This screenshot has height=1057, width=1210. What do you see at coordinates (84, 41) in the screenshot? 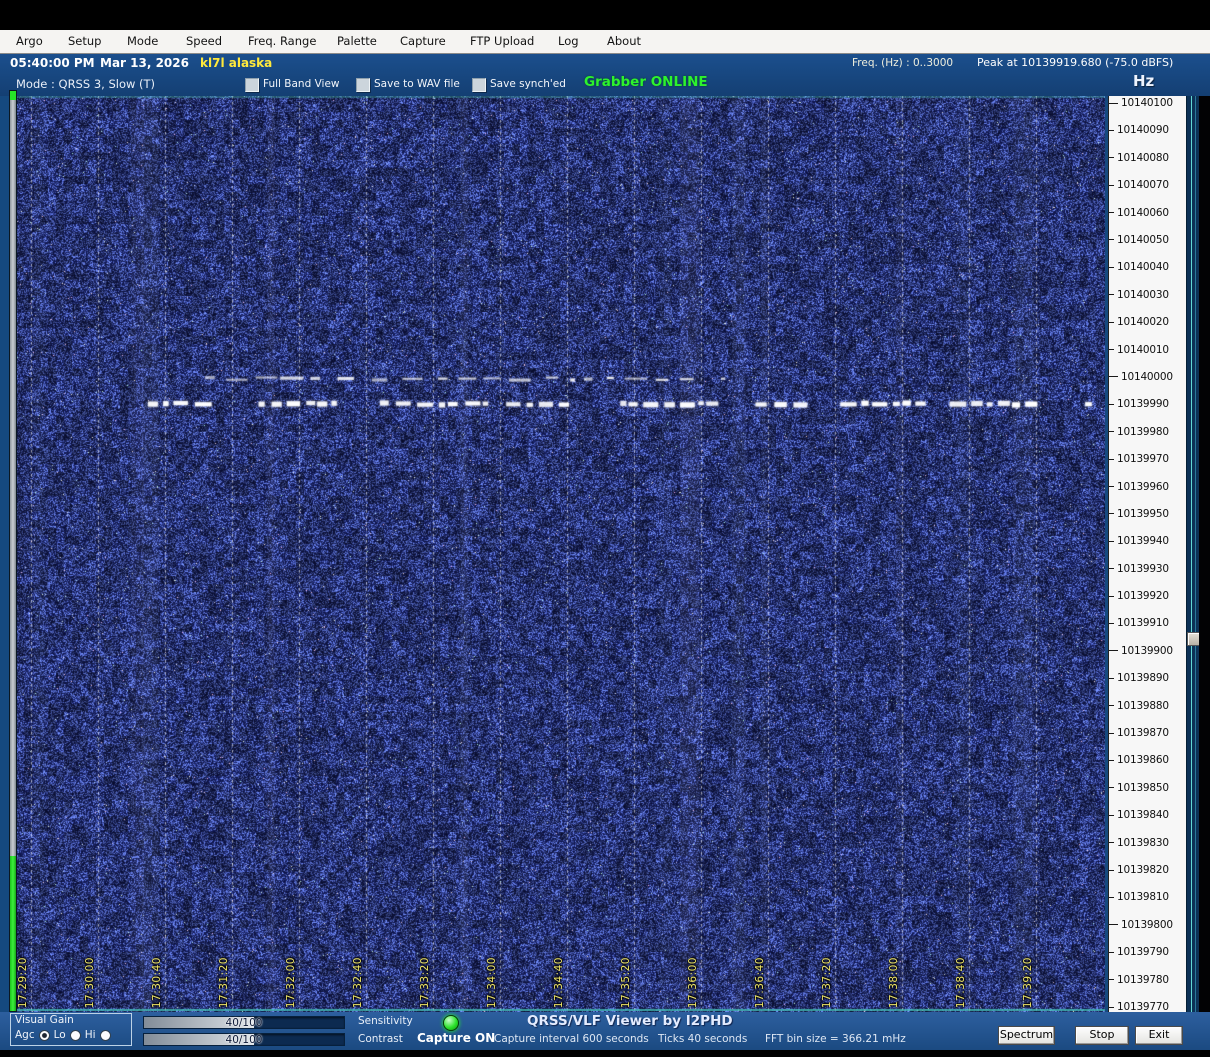
I see `menu-item-setup: Setup` at bounding box center [84, 41].